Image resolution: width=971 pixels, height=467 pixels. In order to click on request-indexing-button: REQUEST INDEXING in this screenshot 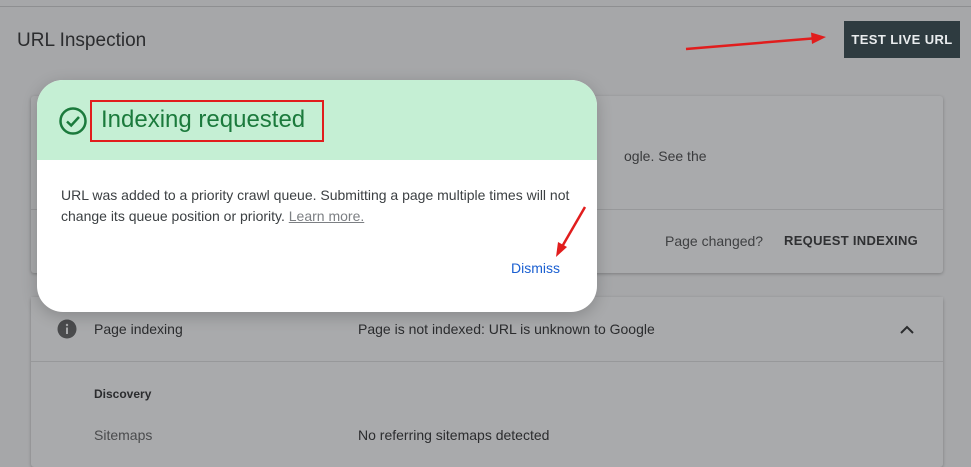, I will do `click(851, 240)`.